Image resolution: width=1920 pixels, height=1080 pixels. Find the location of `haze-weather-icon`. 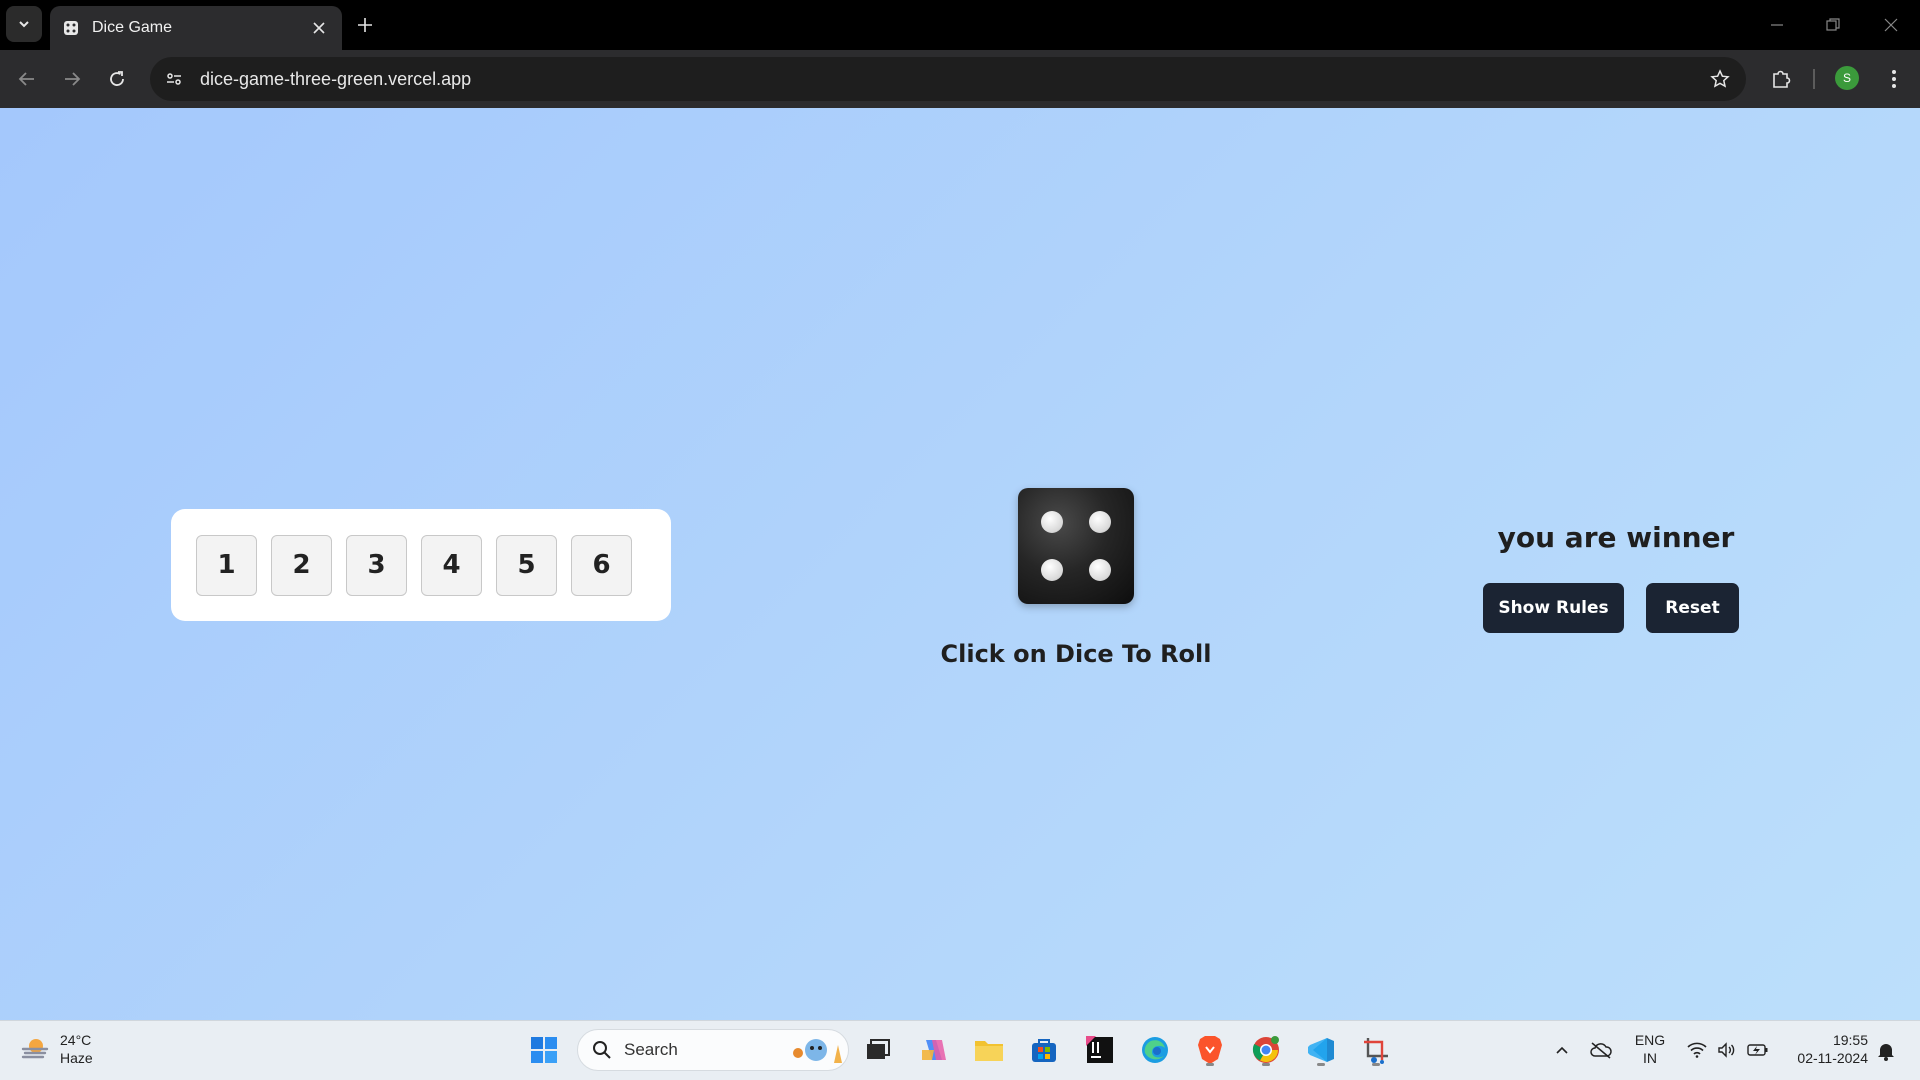

haze-weather-icon is located at coordinates (35, 1049).